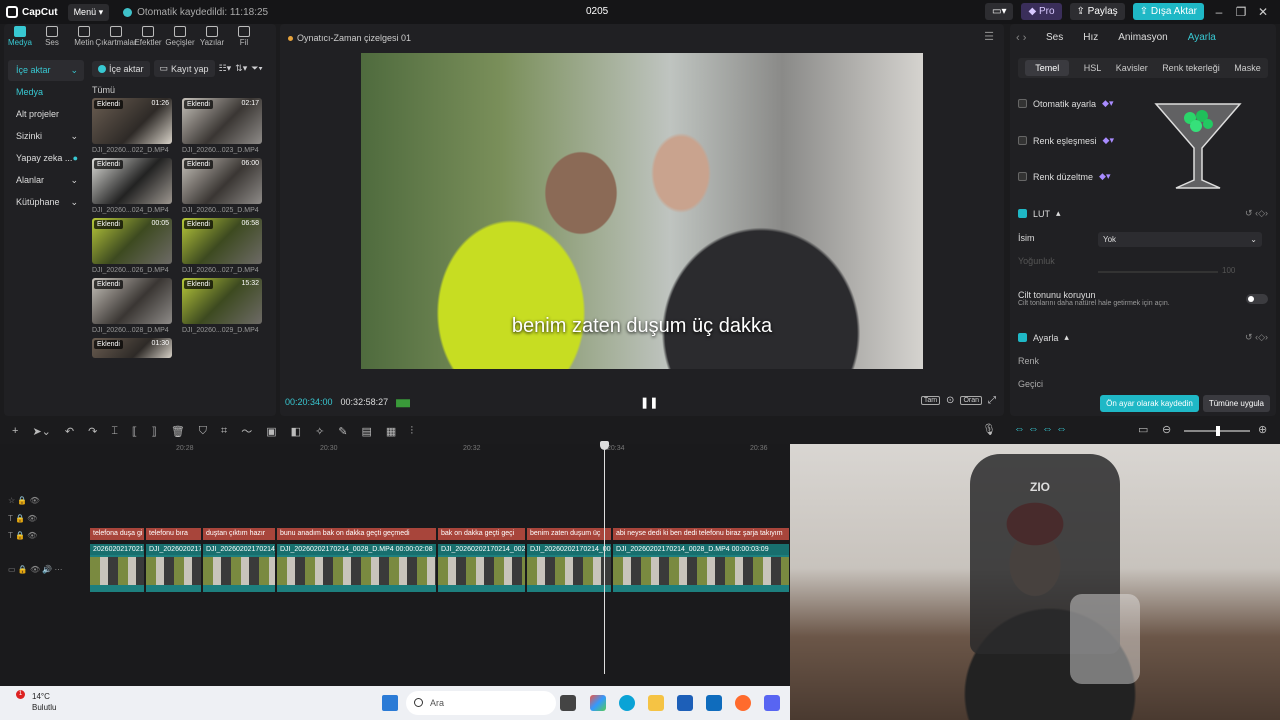  I want to click on tab-speed: Hız, so click(1090, 37).